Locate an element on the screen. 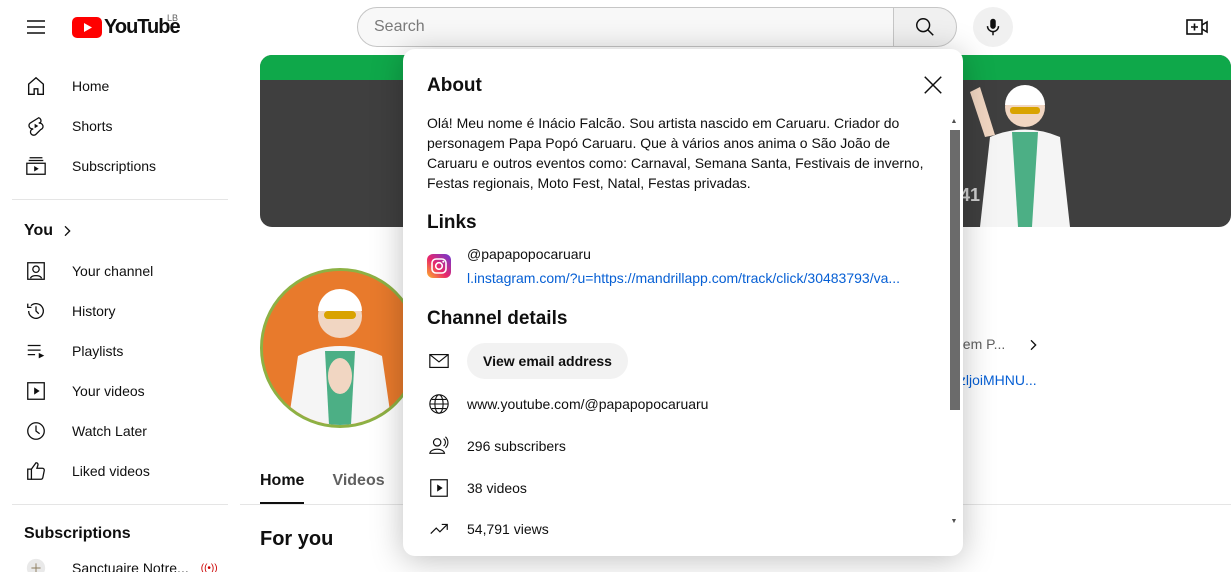  video-count: 38 videos is located at coordinates (497, 488).